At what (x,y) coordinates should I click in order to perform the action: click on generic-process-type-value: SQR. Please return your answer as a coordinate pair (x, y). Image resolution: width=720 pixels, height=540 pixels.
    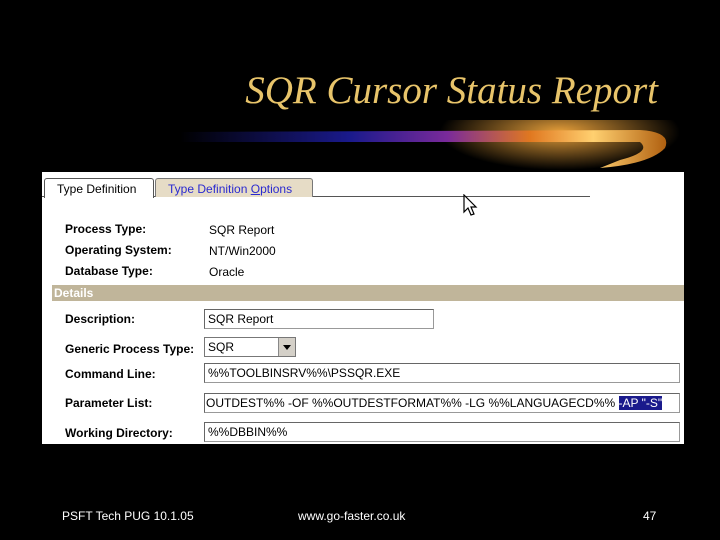
    Looking at the image, I should click on (221, 347).